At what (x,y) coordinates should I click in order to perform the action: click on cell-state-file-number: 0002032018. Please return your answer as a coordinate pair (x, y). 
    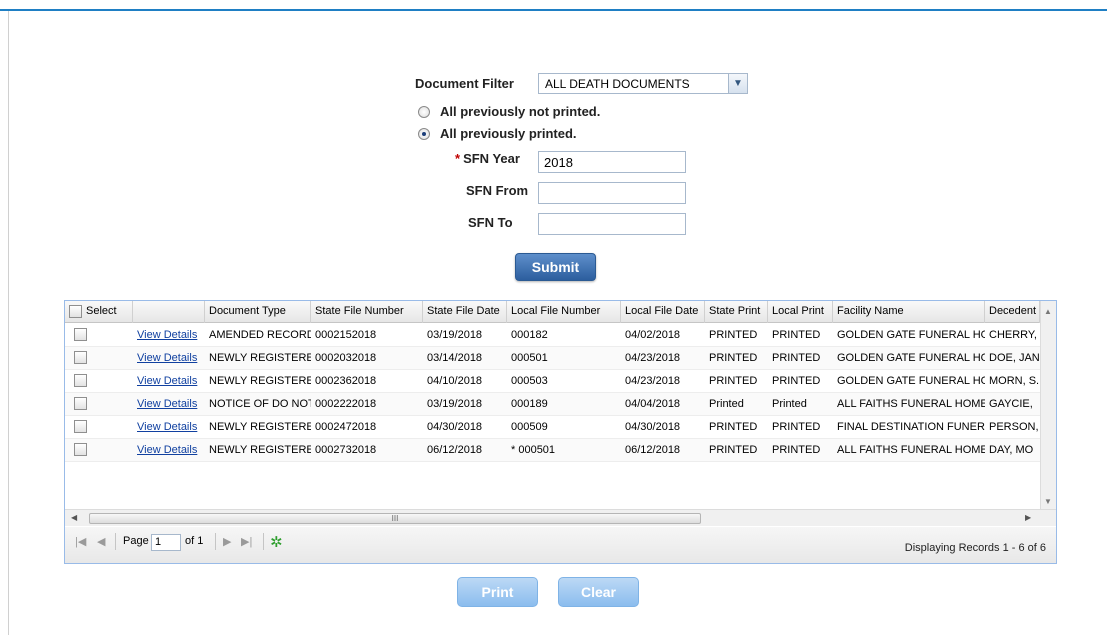
    Looking at the image, I should click on (346, 358).